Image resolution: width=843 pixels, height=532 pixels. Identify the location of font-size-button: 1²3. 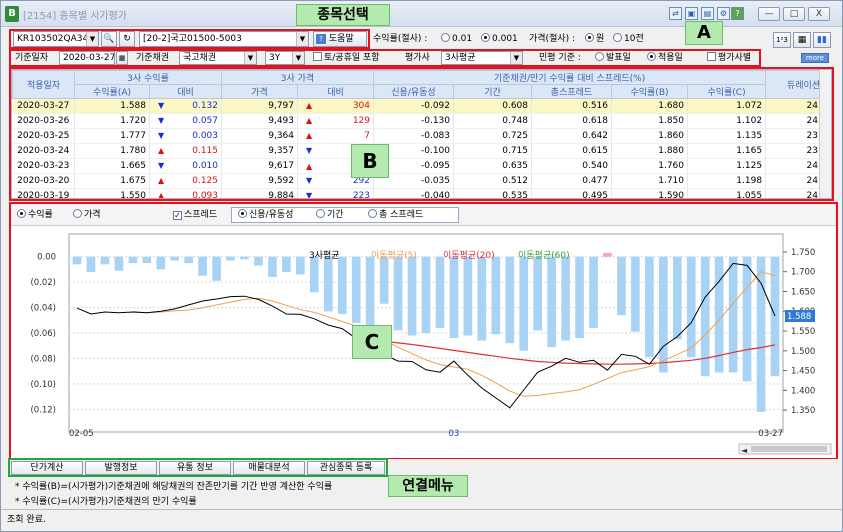
(782, 40).